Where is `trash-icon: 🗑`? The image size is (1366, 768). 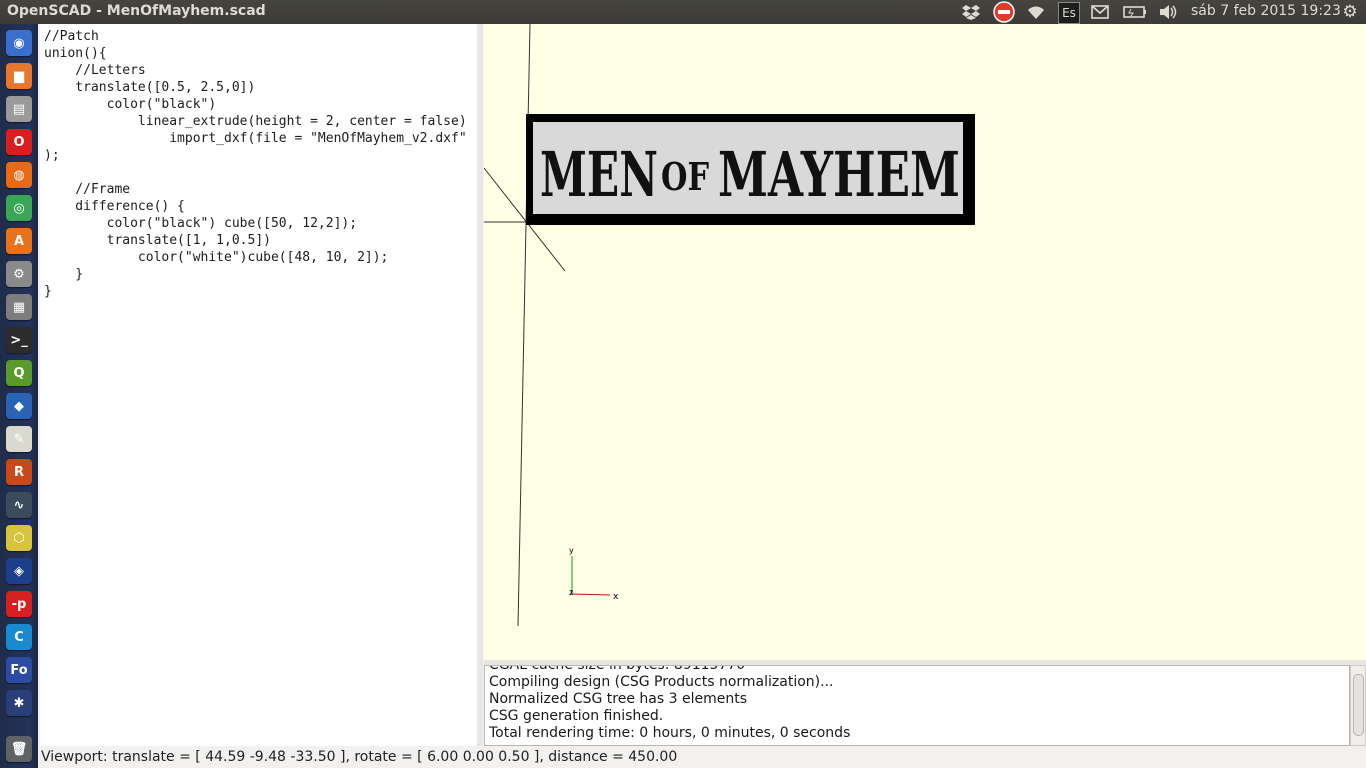 trash-icon: 🗑 is located at coordinates (19, 749).